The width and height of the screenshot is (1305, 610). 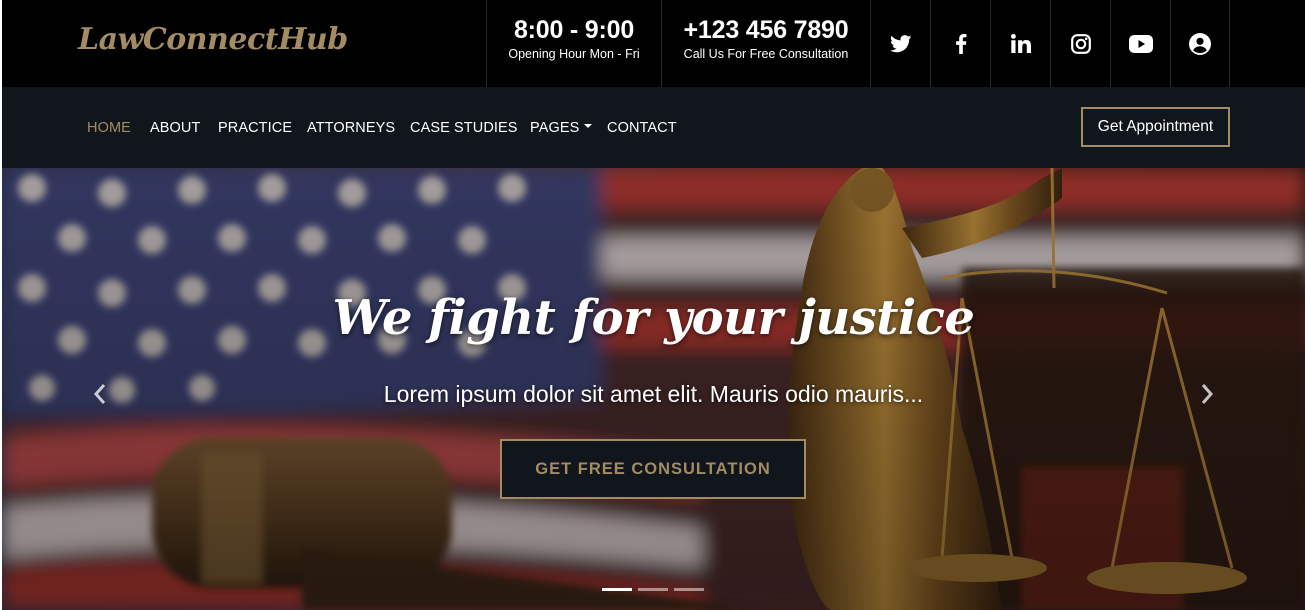 I want to click on opening-hours-value: 8:00 - 9:00, so click(x=574, y=30).